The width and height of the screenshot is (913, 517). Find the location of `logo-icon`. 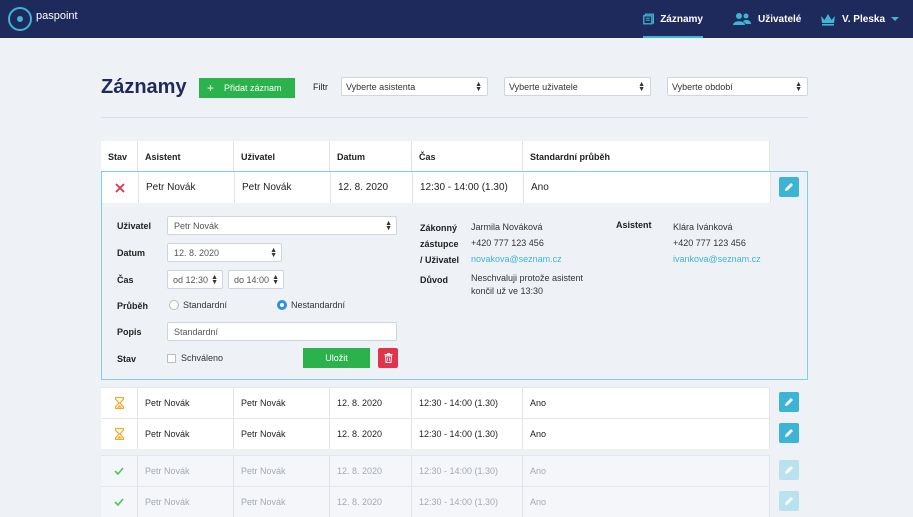

logo-icon is located at coordinates (20, 19).